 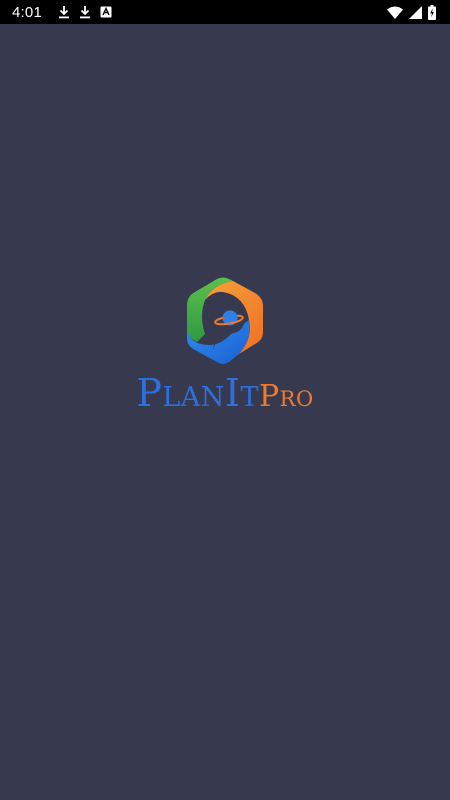 I want to click on system-icons, so click(x=411, y=12).